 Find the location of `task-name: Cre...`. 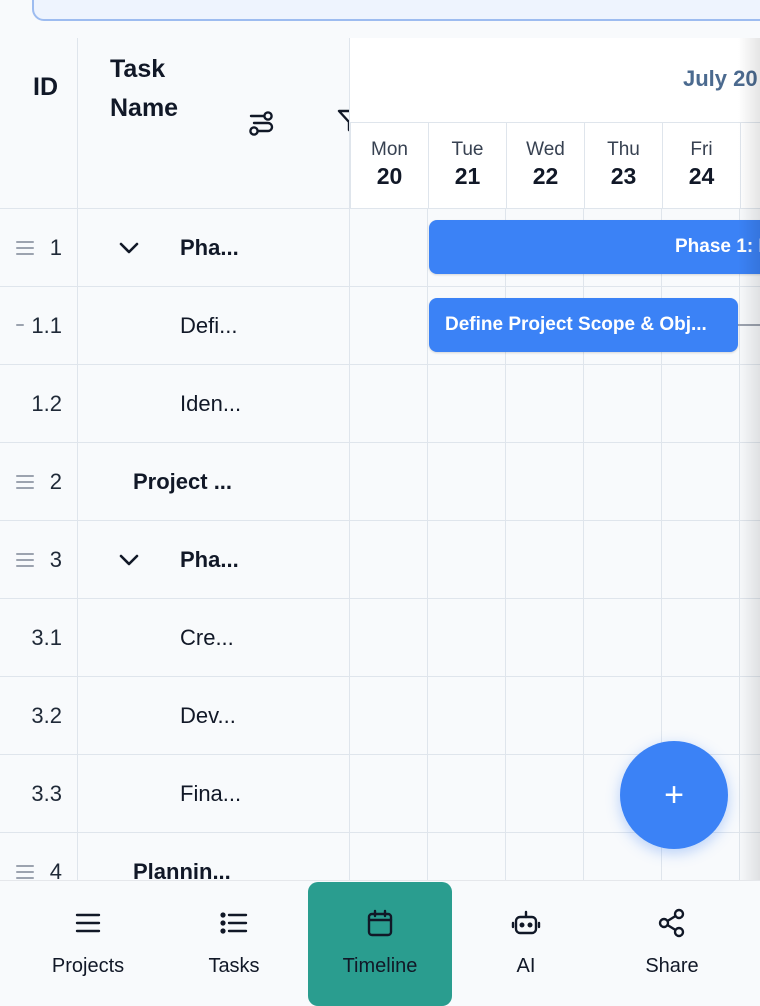

task-name: Cre... is located at coordinates (207, 638).